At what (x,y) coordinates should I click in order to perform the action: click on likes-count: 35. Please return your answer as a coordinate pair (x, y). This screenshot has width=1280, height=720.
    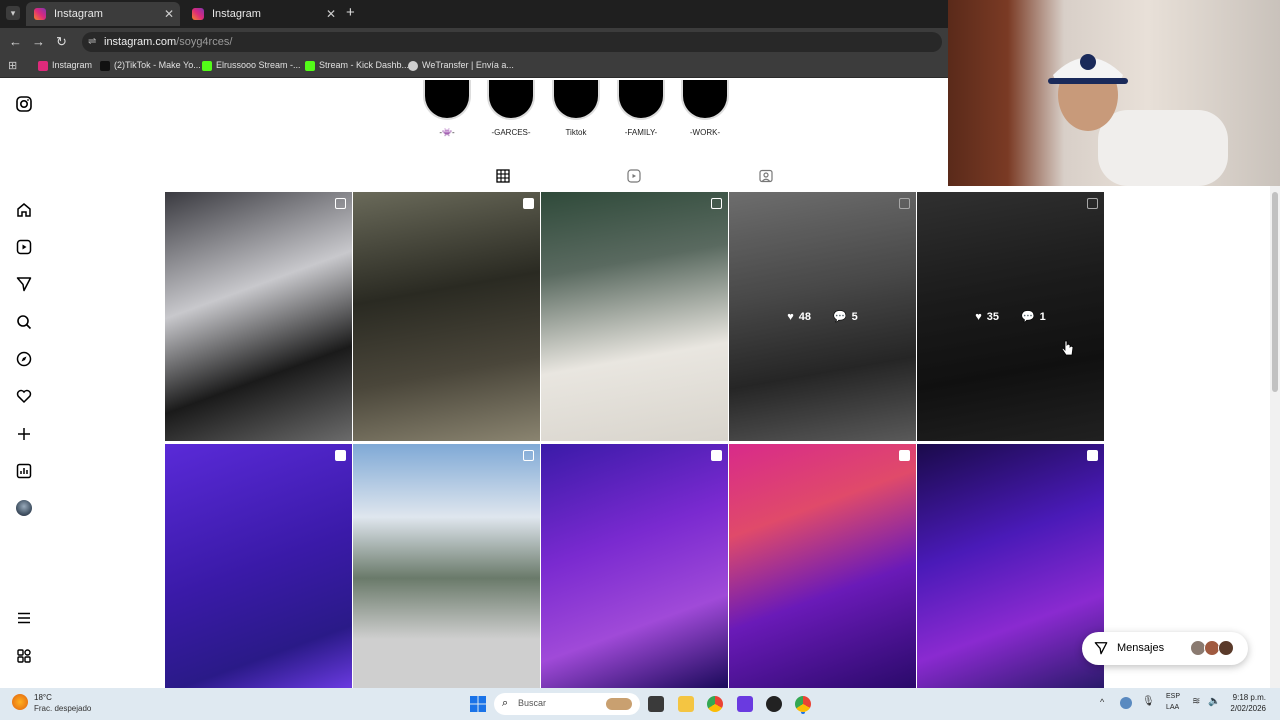
    Looking at the image, I should click on (992, 316).